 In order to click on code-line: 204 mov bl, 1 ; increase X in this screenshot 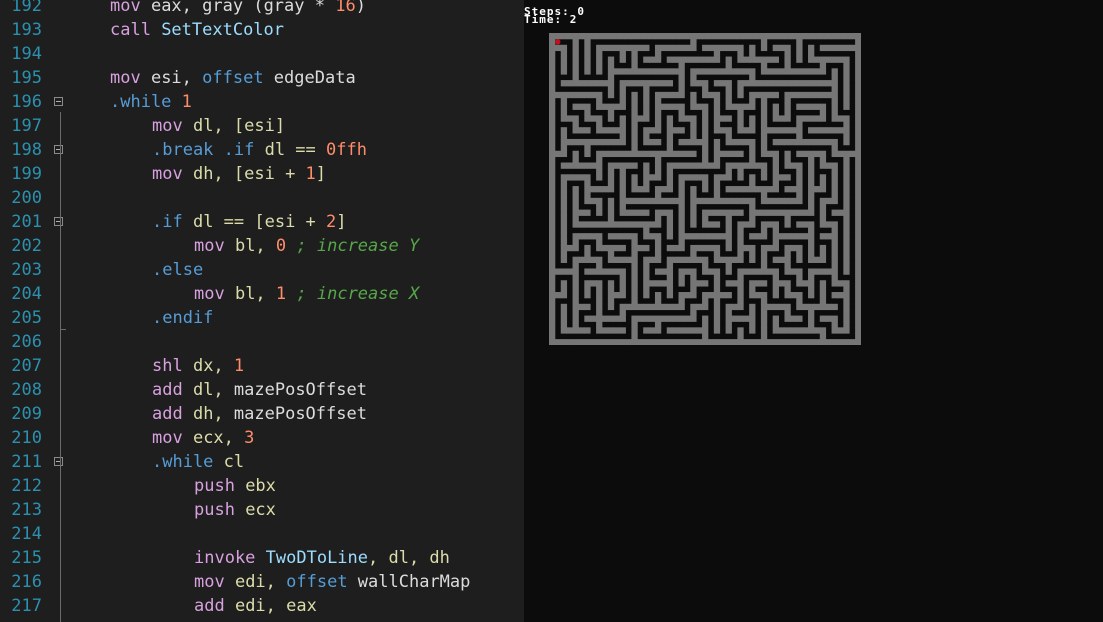, I will do `click(262, 294)`.